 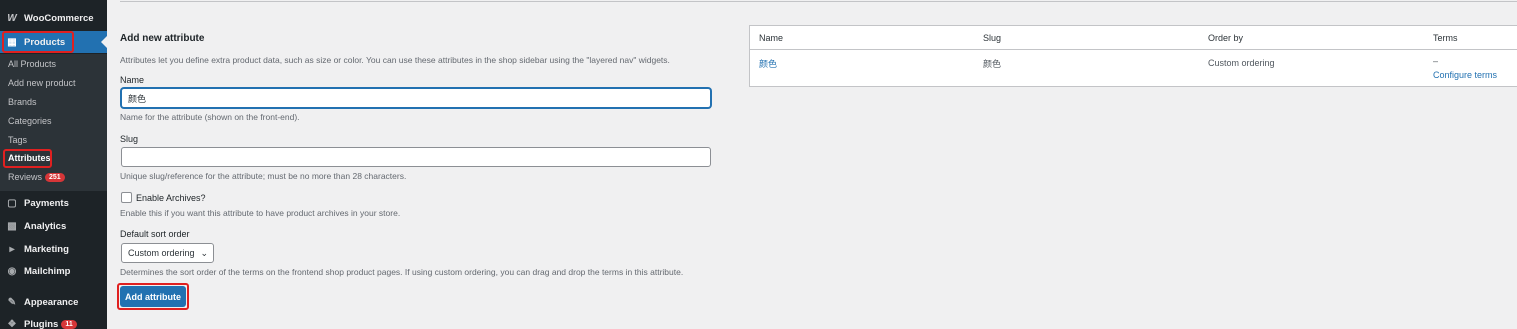 What do you see at coordinates (12, 271) in the screenshot?
I see `mailchimp-icon: ◉` at bounding box center [12, 271].